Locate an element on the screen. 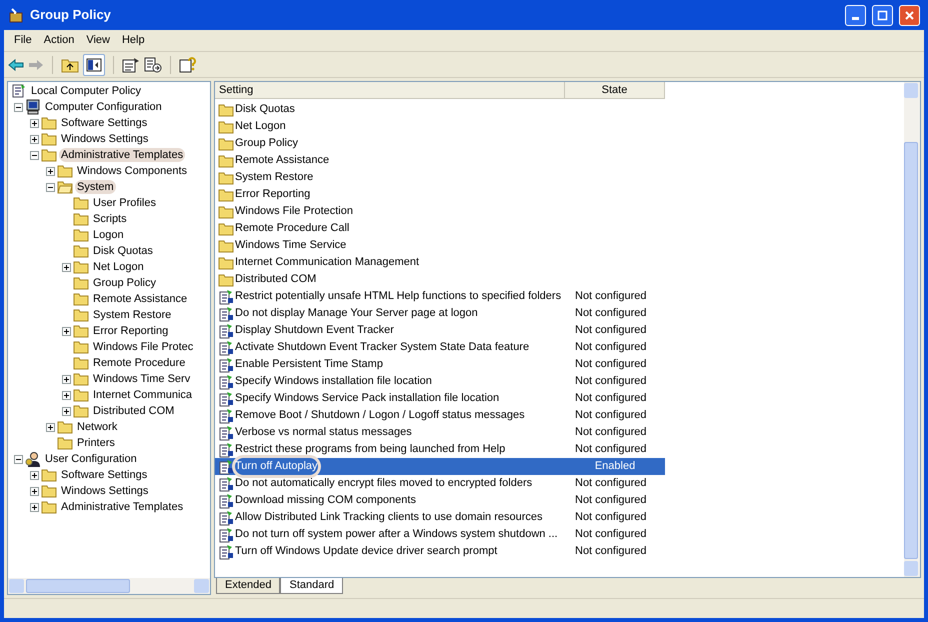 This screenshot has height=622, width=928. setting-name: Net Logon is located at coordinates (260, 126).